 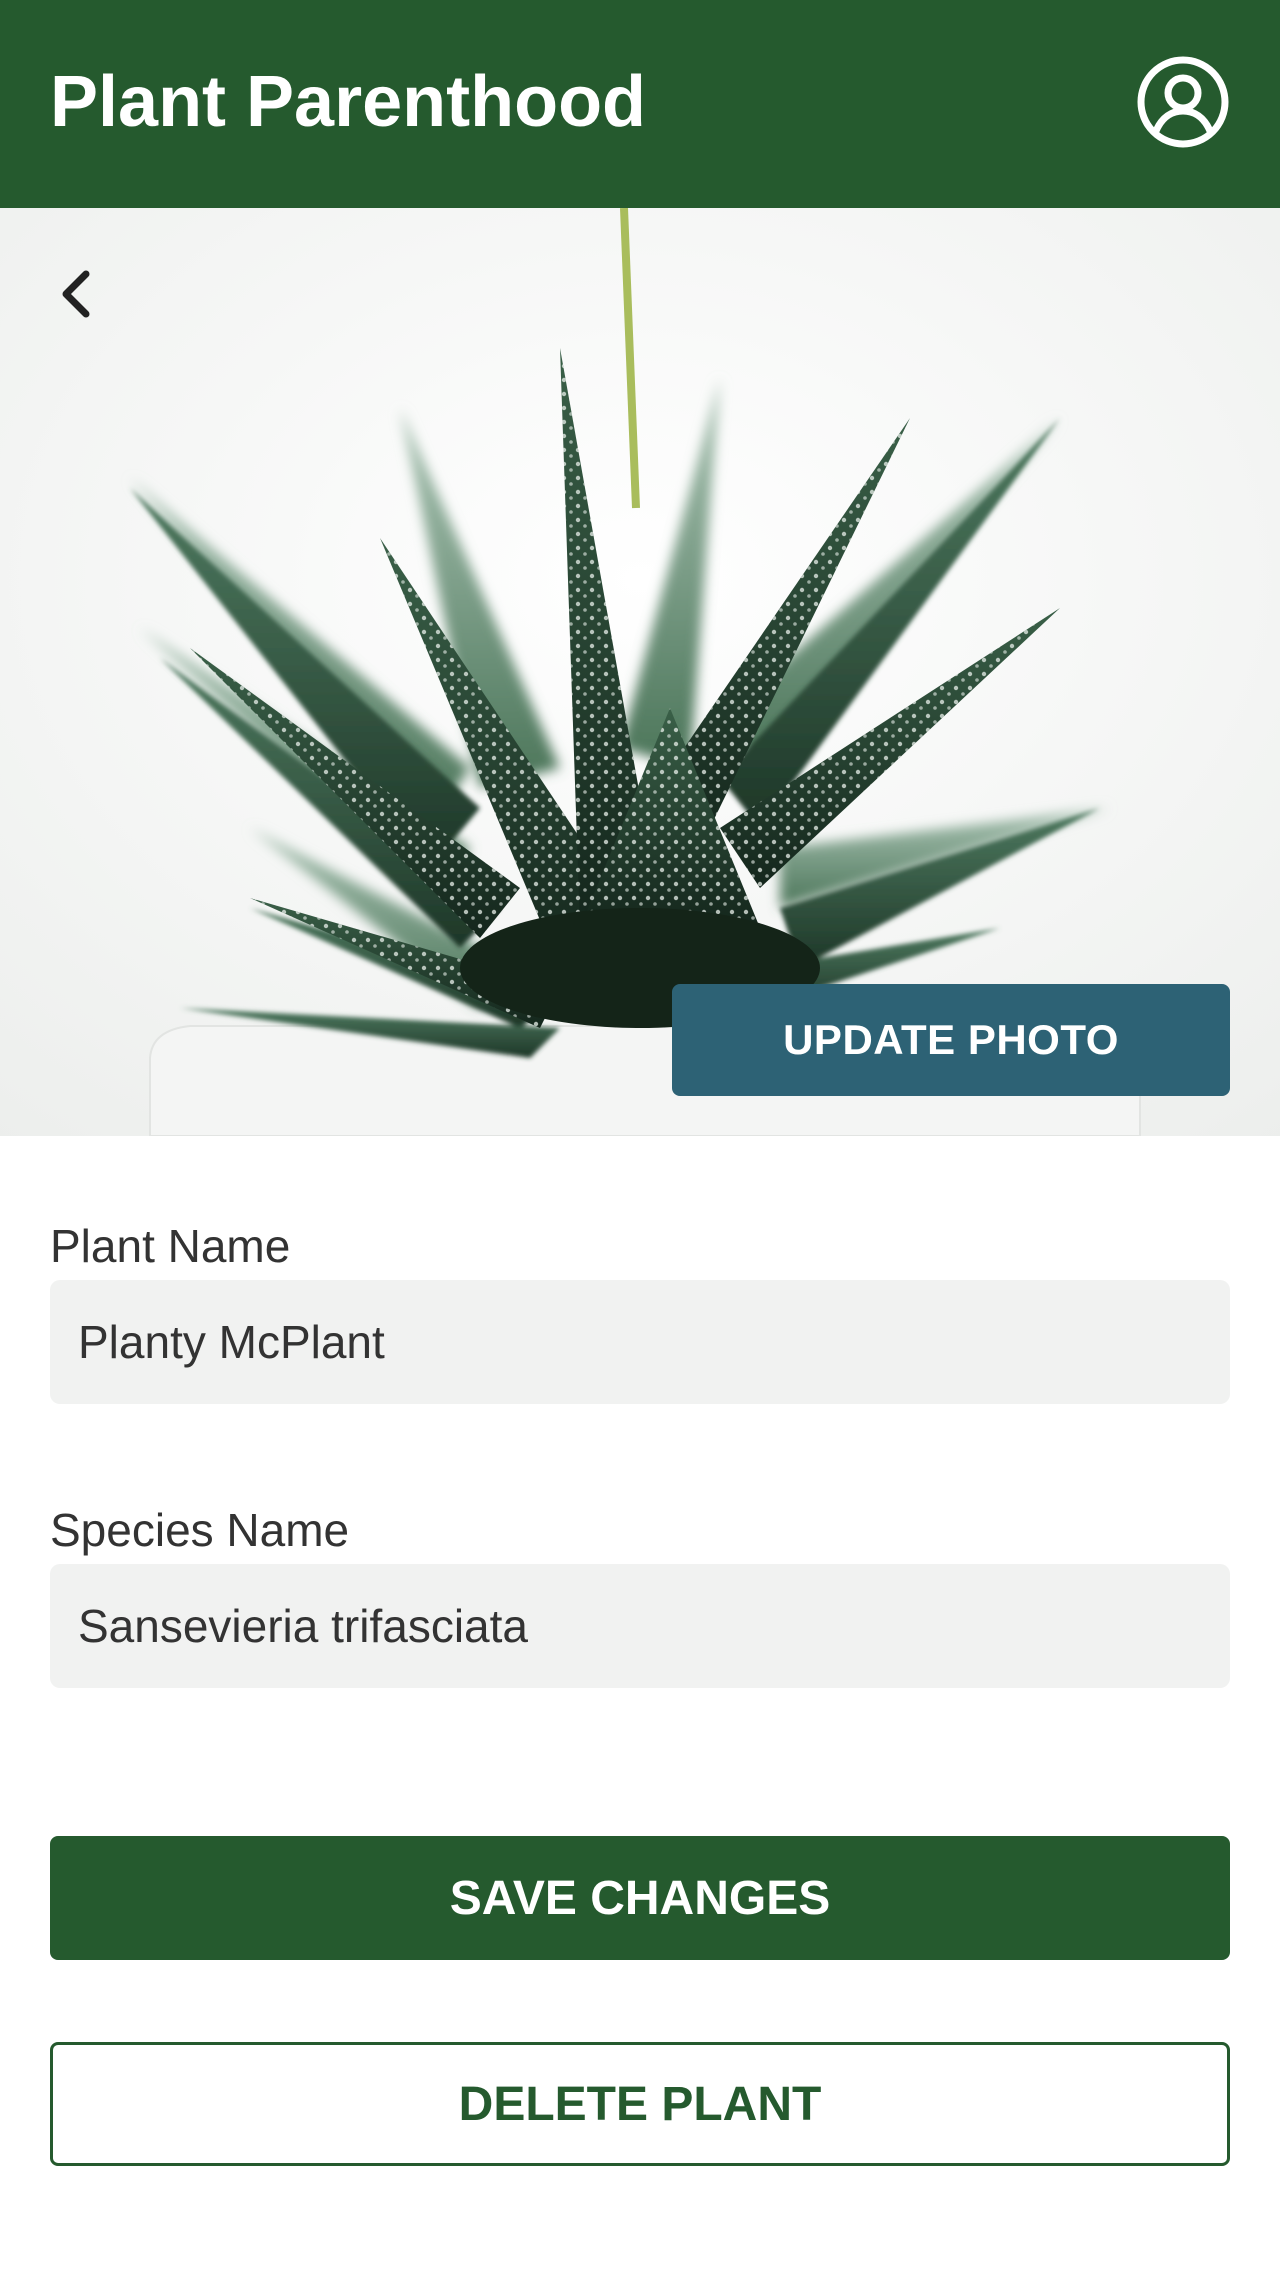 I want to click on species-name-input, so click(x=640, y=1626).